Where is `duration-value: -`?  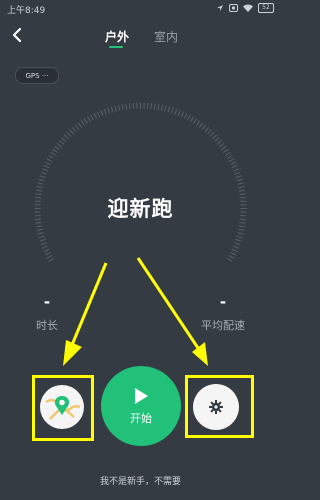 duration-value: - is located at coordinates (47, 302).